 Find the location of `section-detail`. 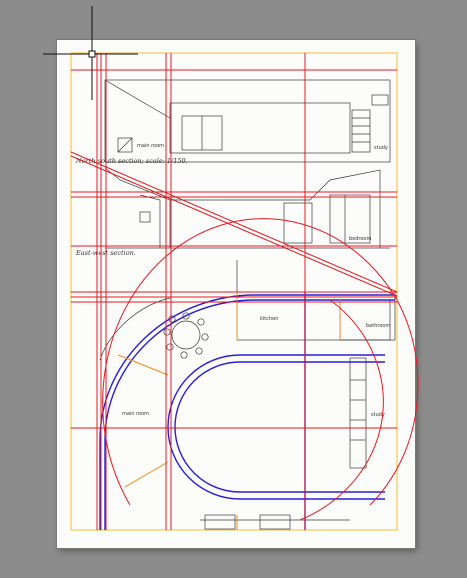

section-detail is located at coordinates (380, 100).